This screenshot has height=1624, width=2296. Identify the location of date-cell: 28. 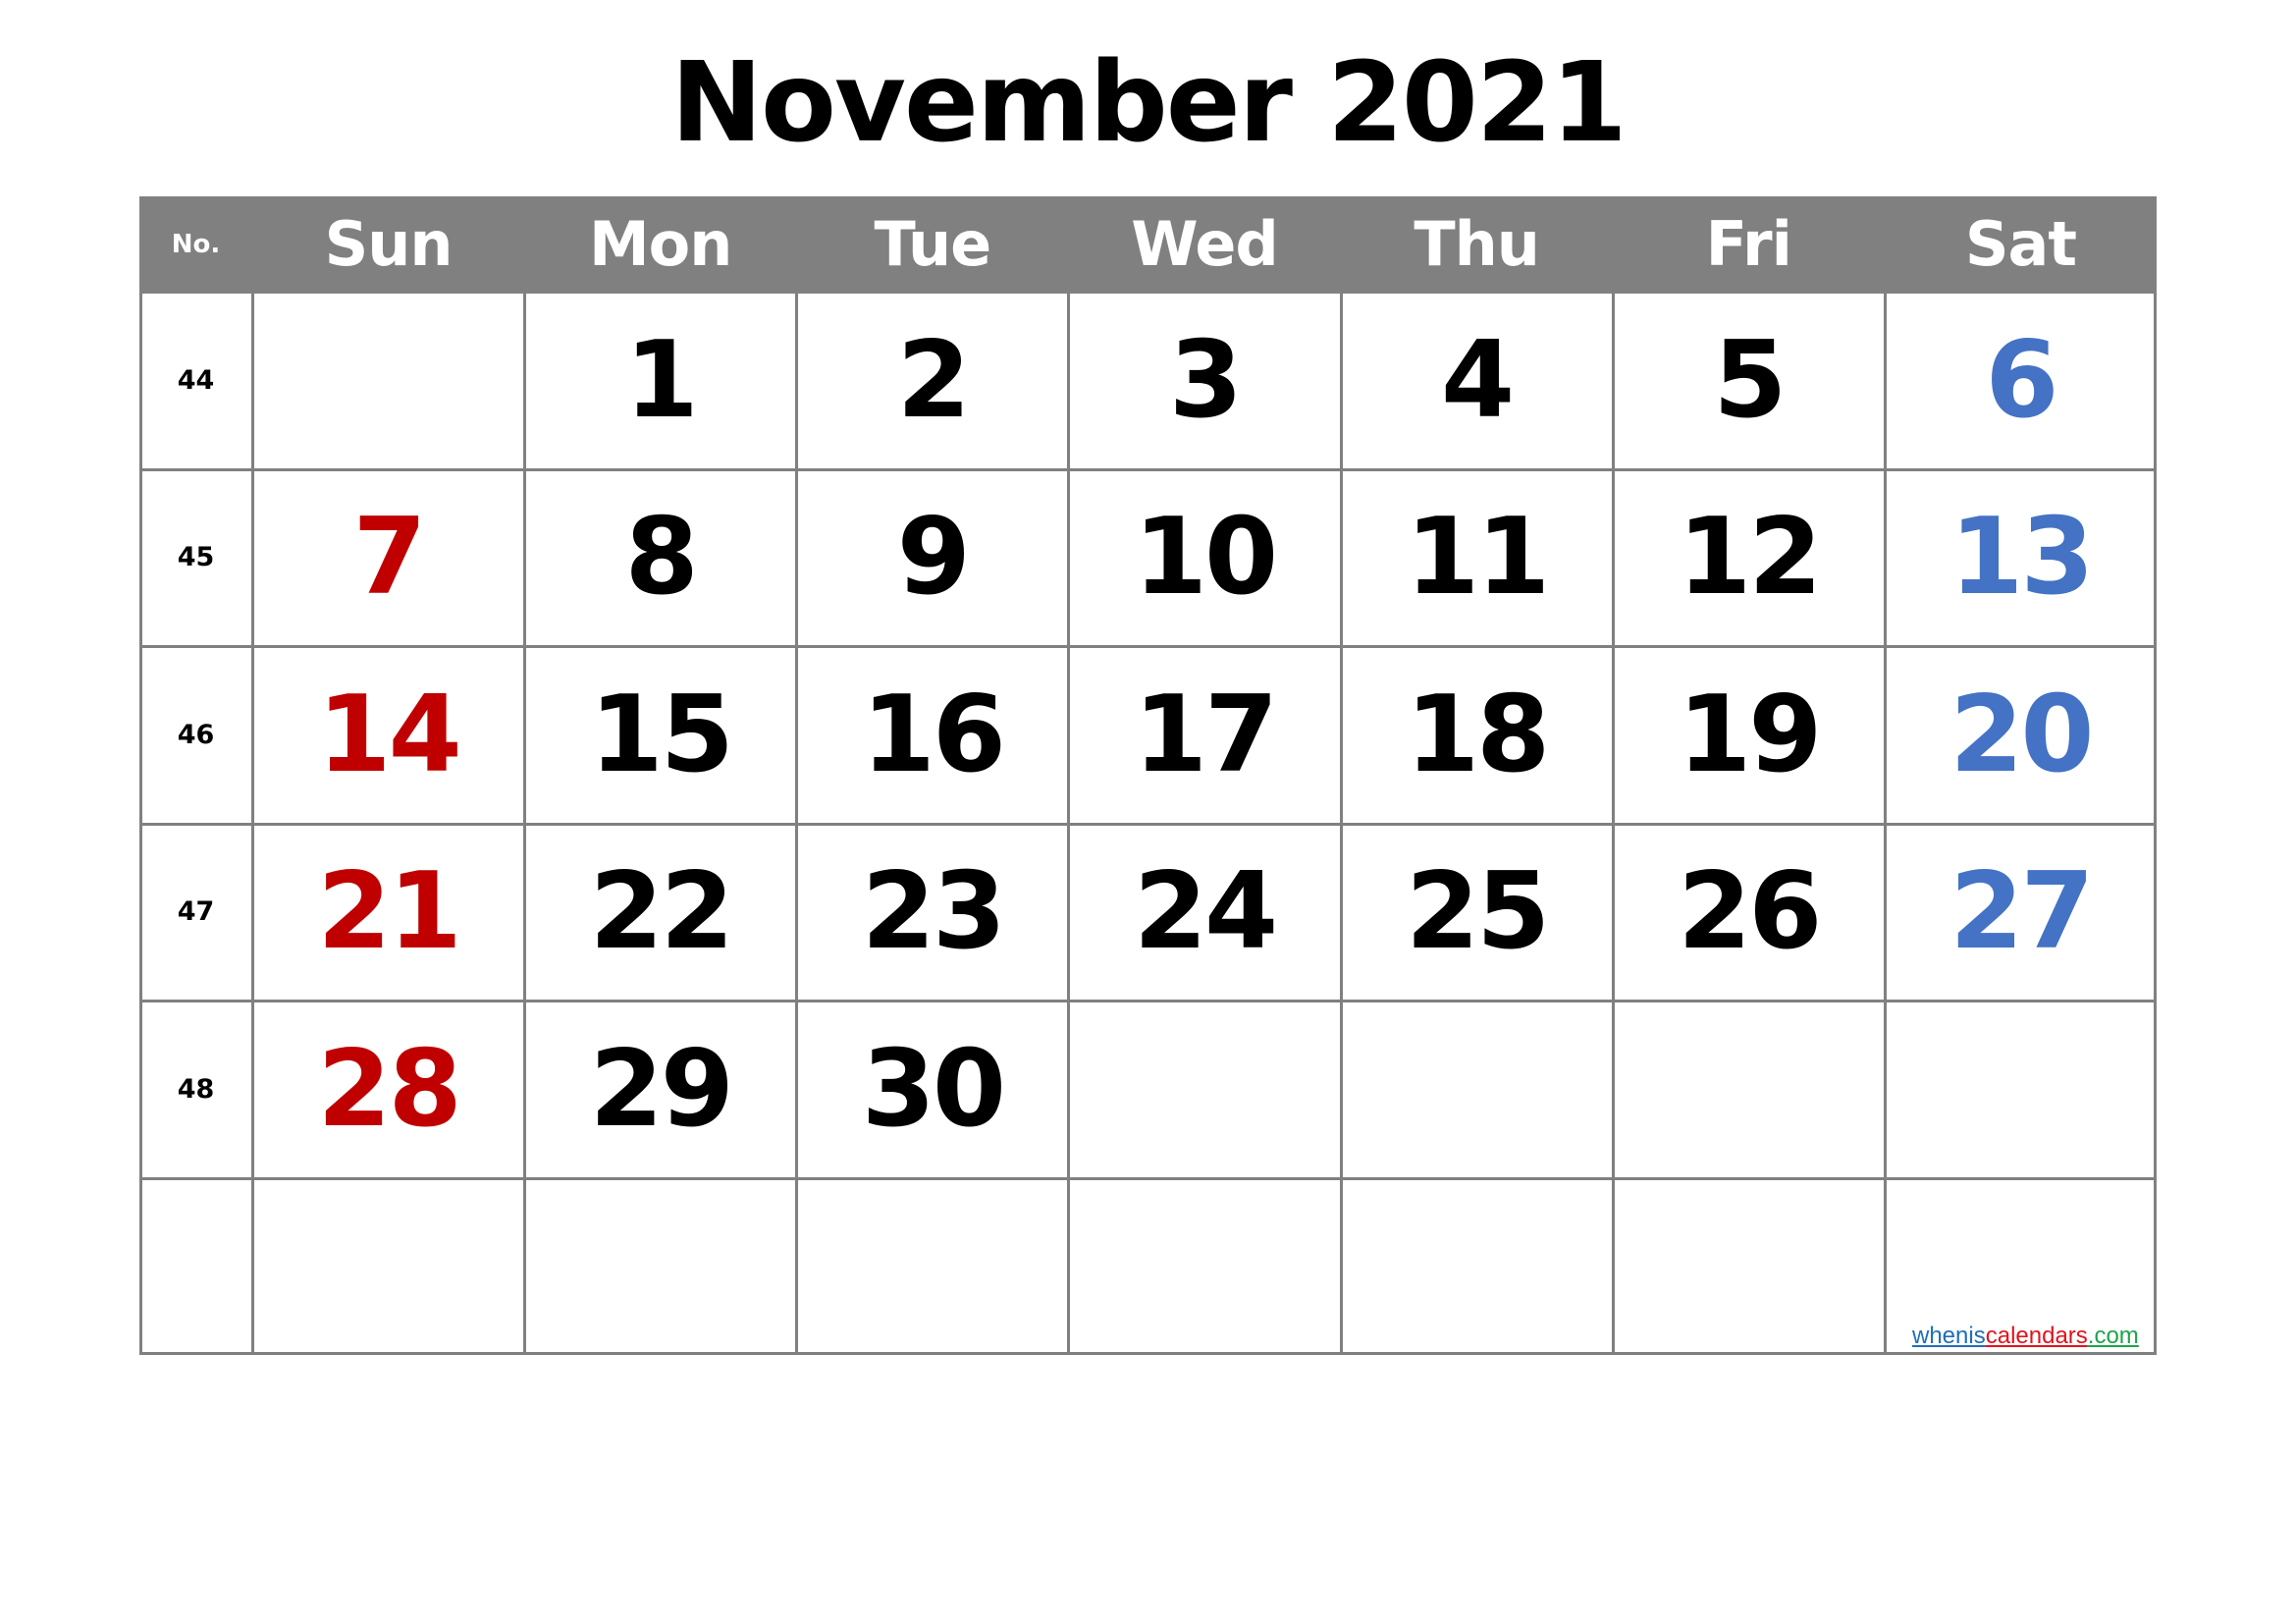
(389, 1089).